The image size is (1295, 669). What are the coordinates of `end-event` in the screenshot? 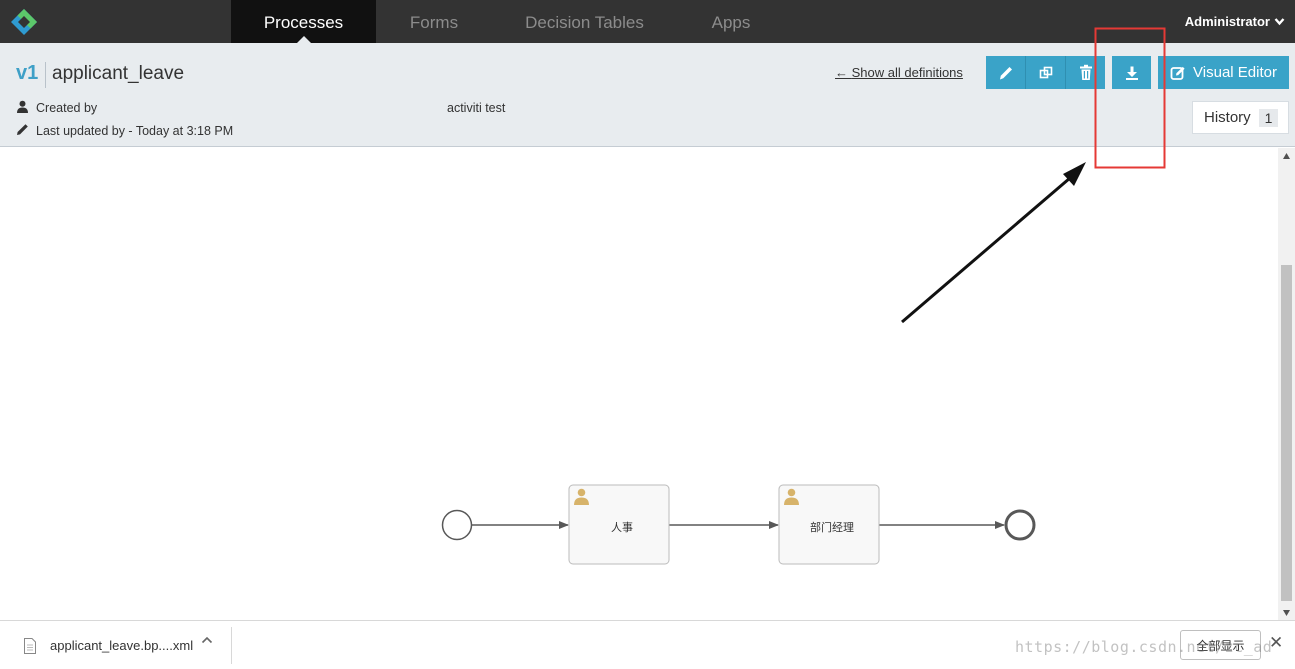 It's located at (1020, 525).